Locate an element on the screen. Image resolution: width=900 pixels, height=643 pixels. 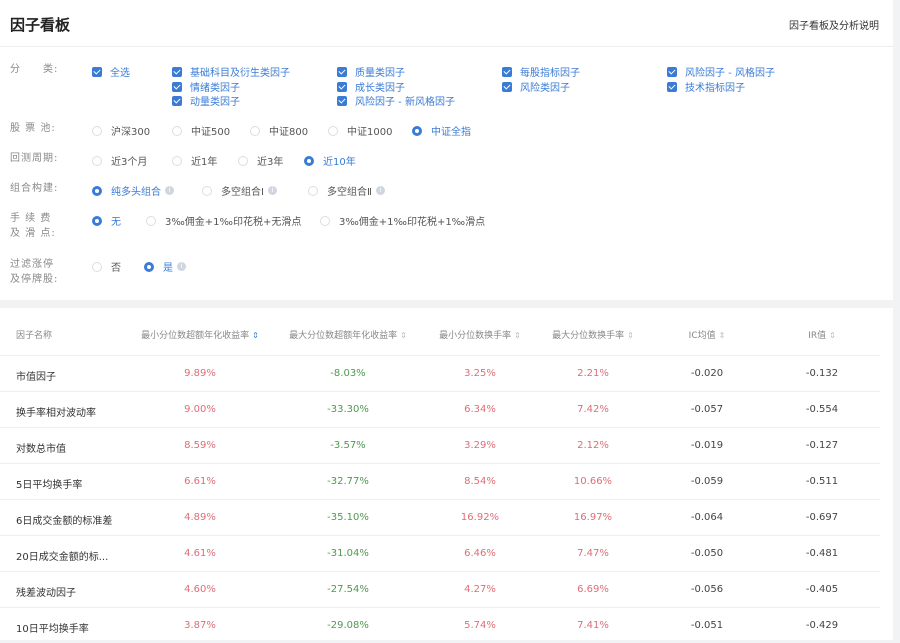
pool-radio: 中证1000 is located at coordinates (360, 130).